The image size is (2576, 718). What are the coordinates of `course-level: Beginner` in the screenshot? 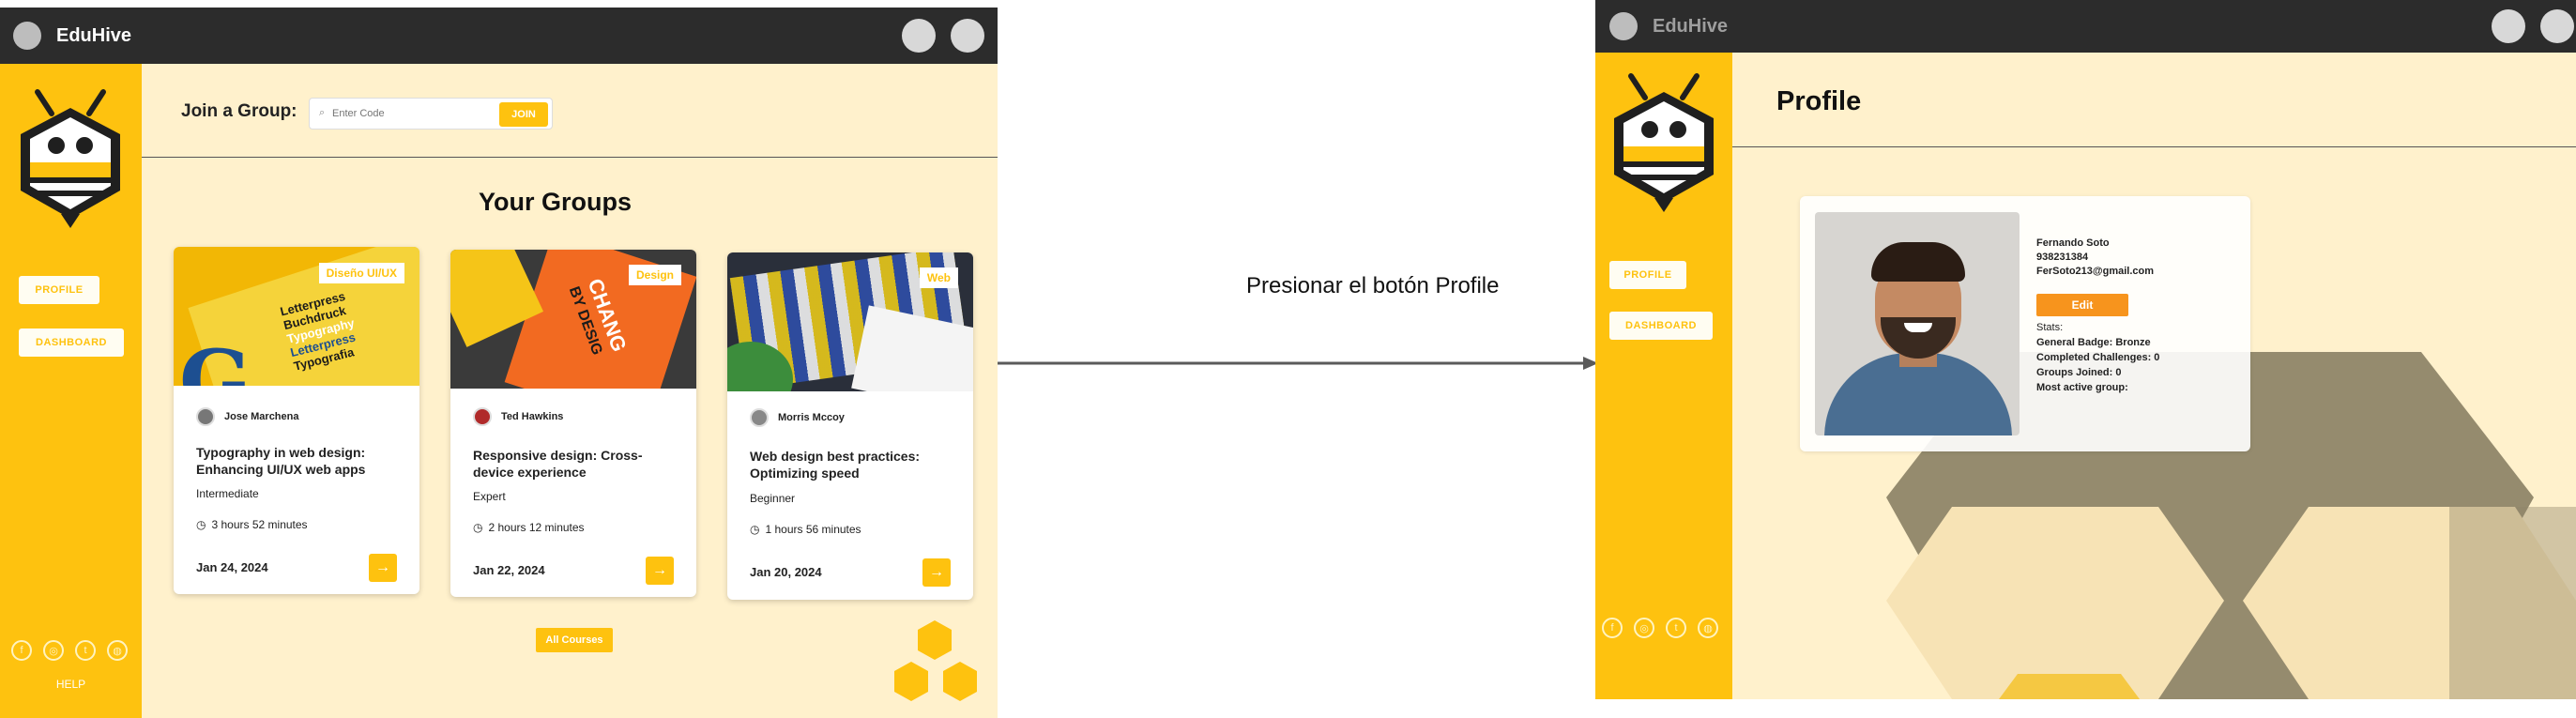 It's located at (773, 498).